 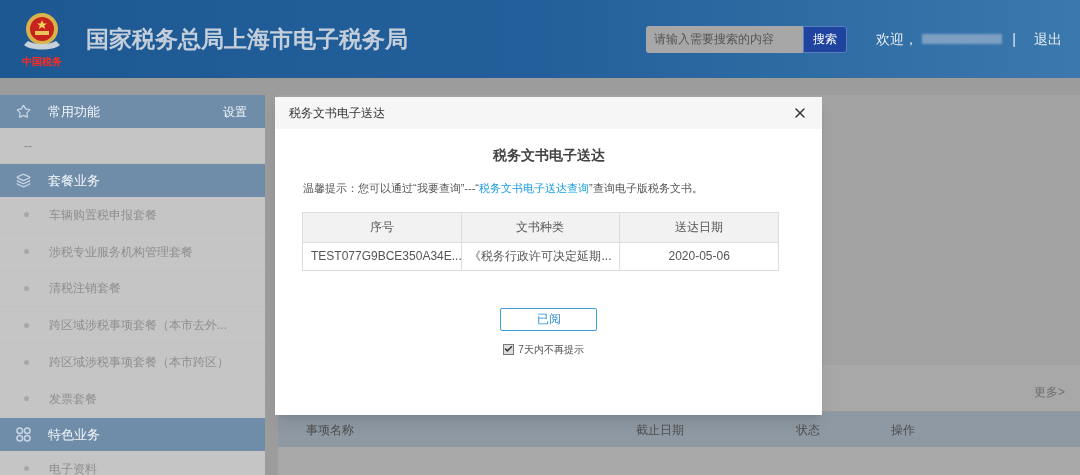 What do you see at coordinates (699, 227) in the screenshot?
I see `column-header: 送达日期` at bounding box center [699, 227].